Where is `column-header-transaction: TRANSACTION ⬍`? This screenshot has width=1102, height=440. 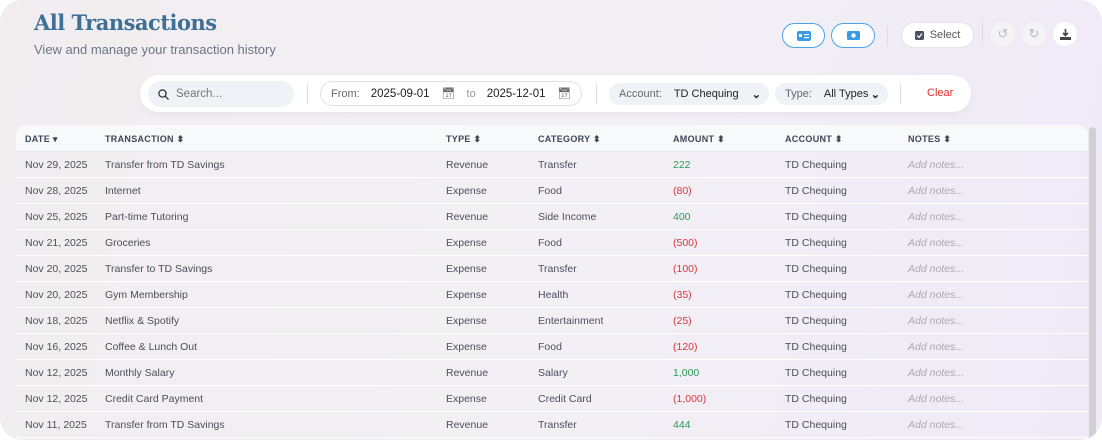 column-header-transaction: TRANSACTION ⬍ is located at coordinates (144, 139).